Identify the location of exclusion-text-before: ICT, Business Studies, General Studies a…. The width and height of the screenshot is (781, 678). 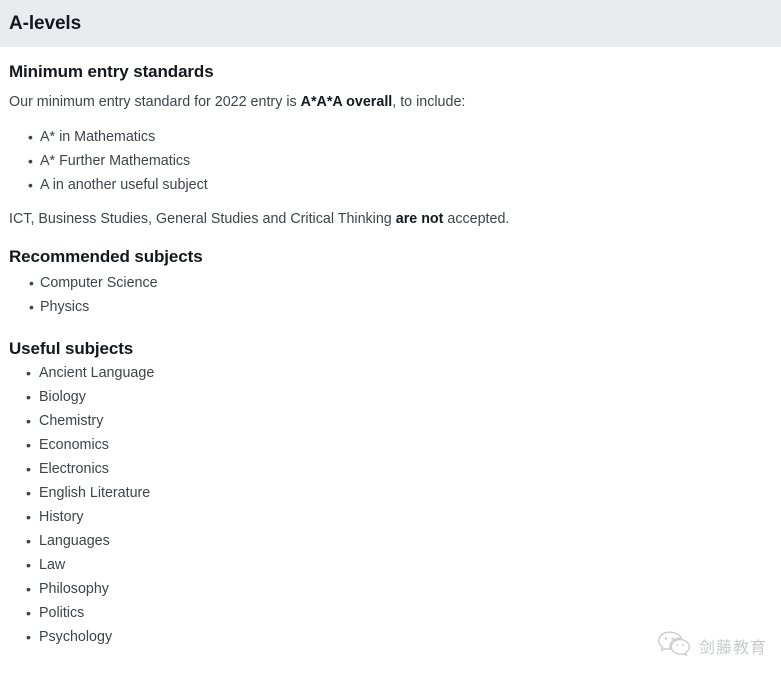
(202, 219).